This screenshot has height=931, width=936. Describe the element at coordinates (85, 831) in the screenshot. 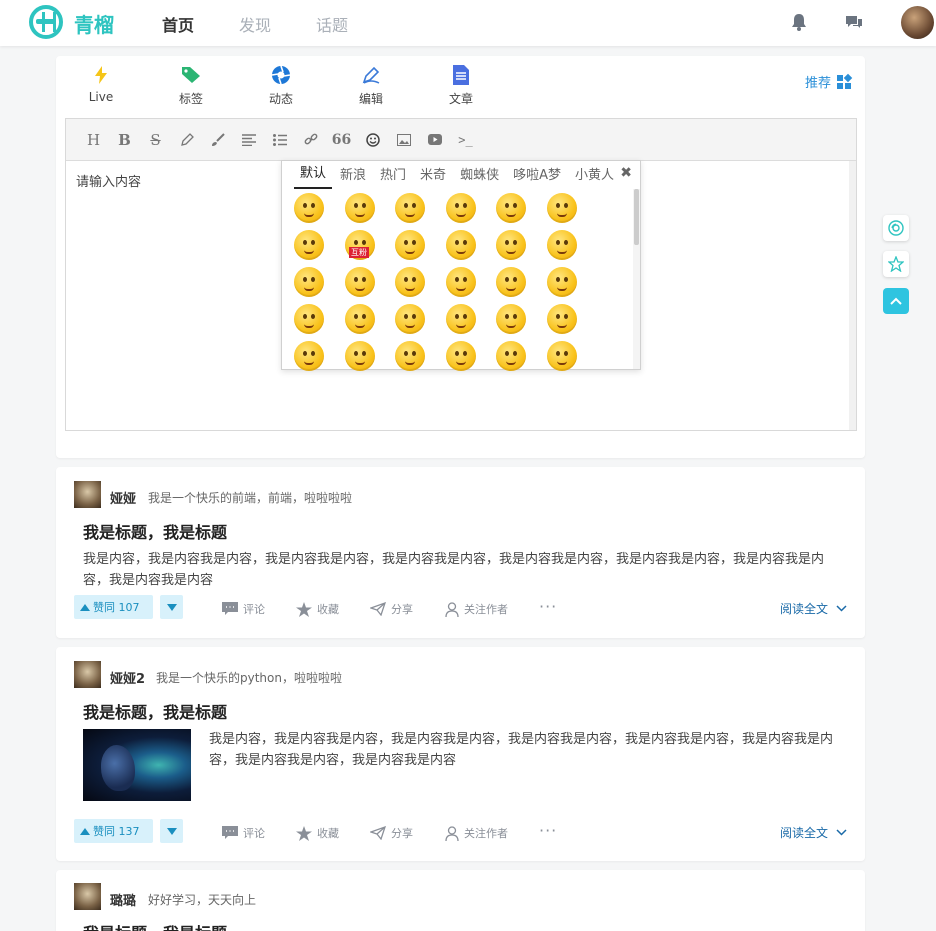

I see `triangle-up-icon` at that location.